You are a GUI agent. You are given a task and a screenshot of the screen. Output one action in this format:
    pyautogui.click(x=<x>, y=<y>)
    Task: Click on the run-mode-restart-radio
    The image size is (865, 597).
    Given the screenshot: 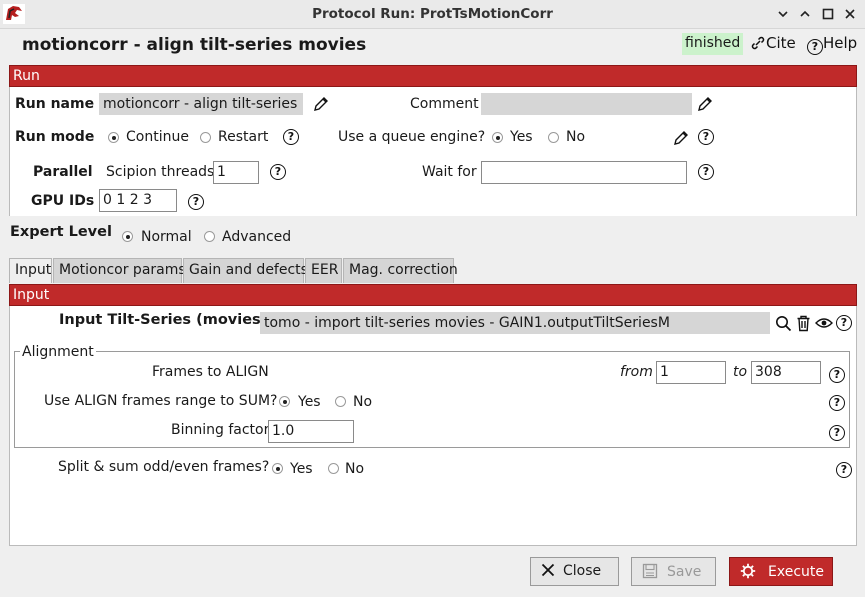 What is the action you would take?
    pyautogui.click(x=205, y=137)
    